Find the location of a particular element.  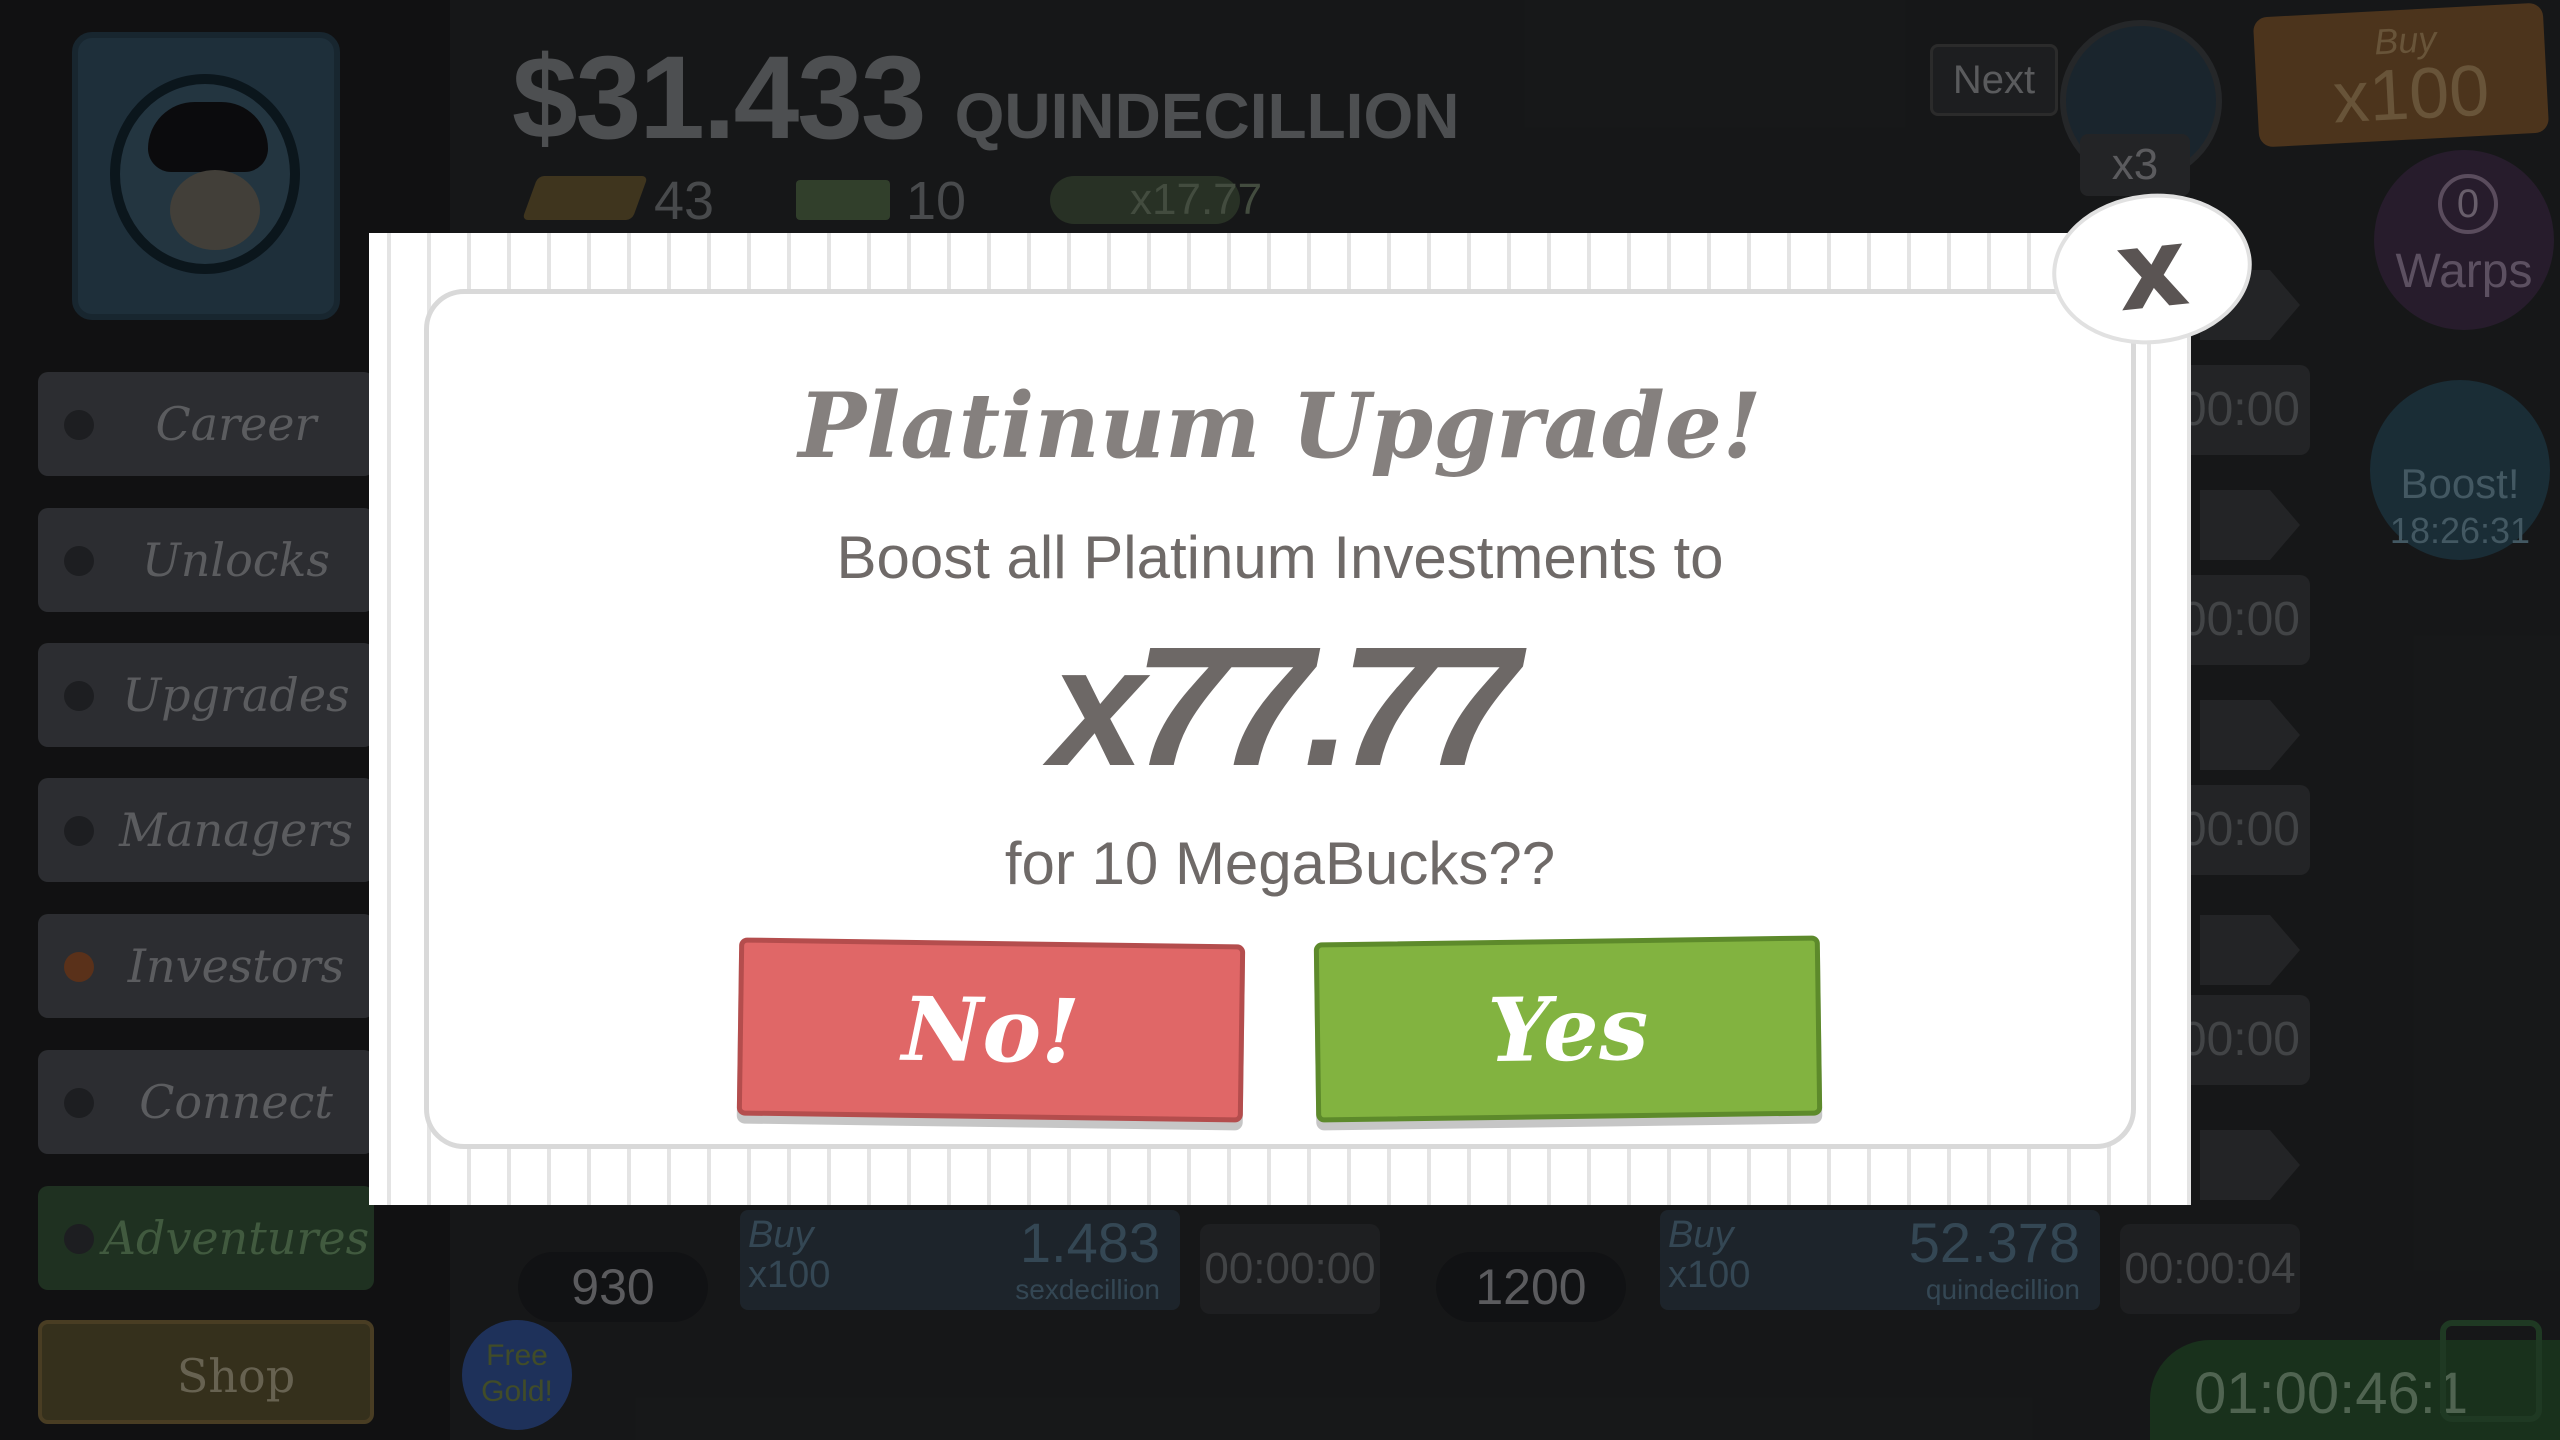

no-button-label: No! is located at coordinates (991, 1030).